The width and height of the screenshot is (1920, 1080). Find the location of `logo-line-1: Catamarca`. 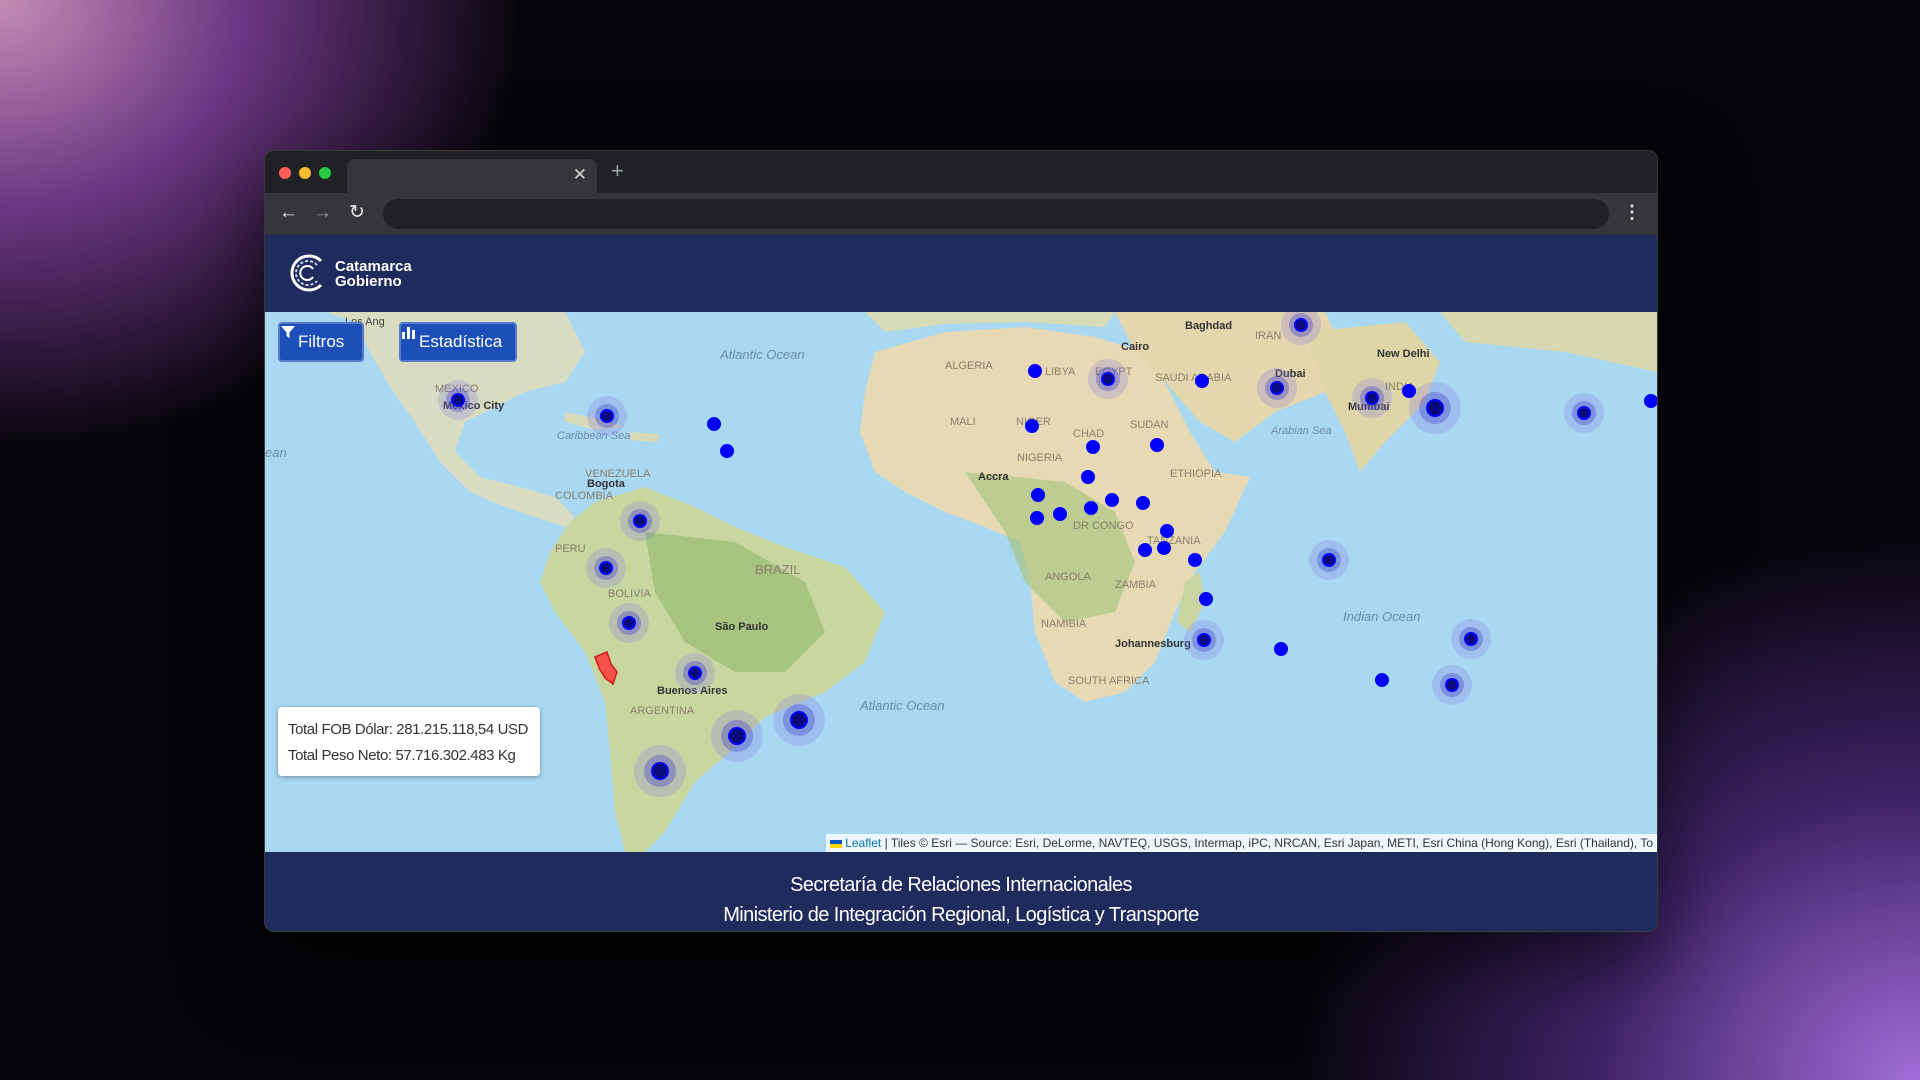

logo-line-1: Catamarca is located at coordinates (373, 266).